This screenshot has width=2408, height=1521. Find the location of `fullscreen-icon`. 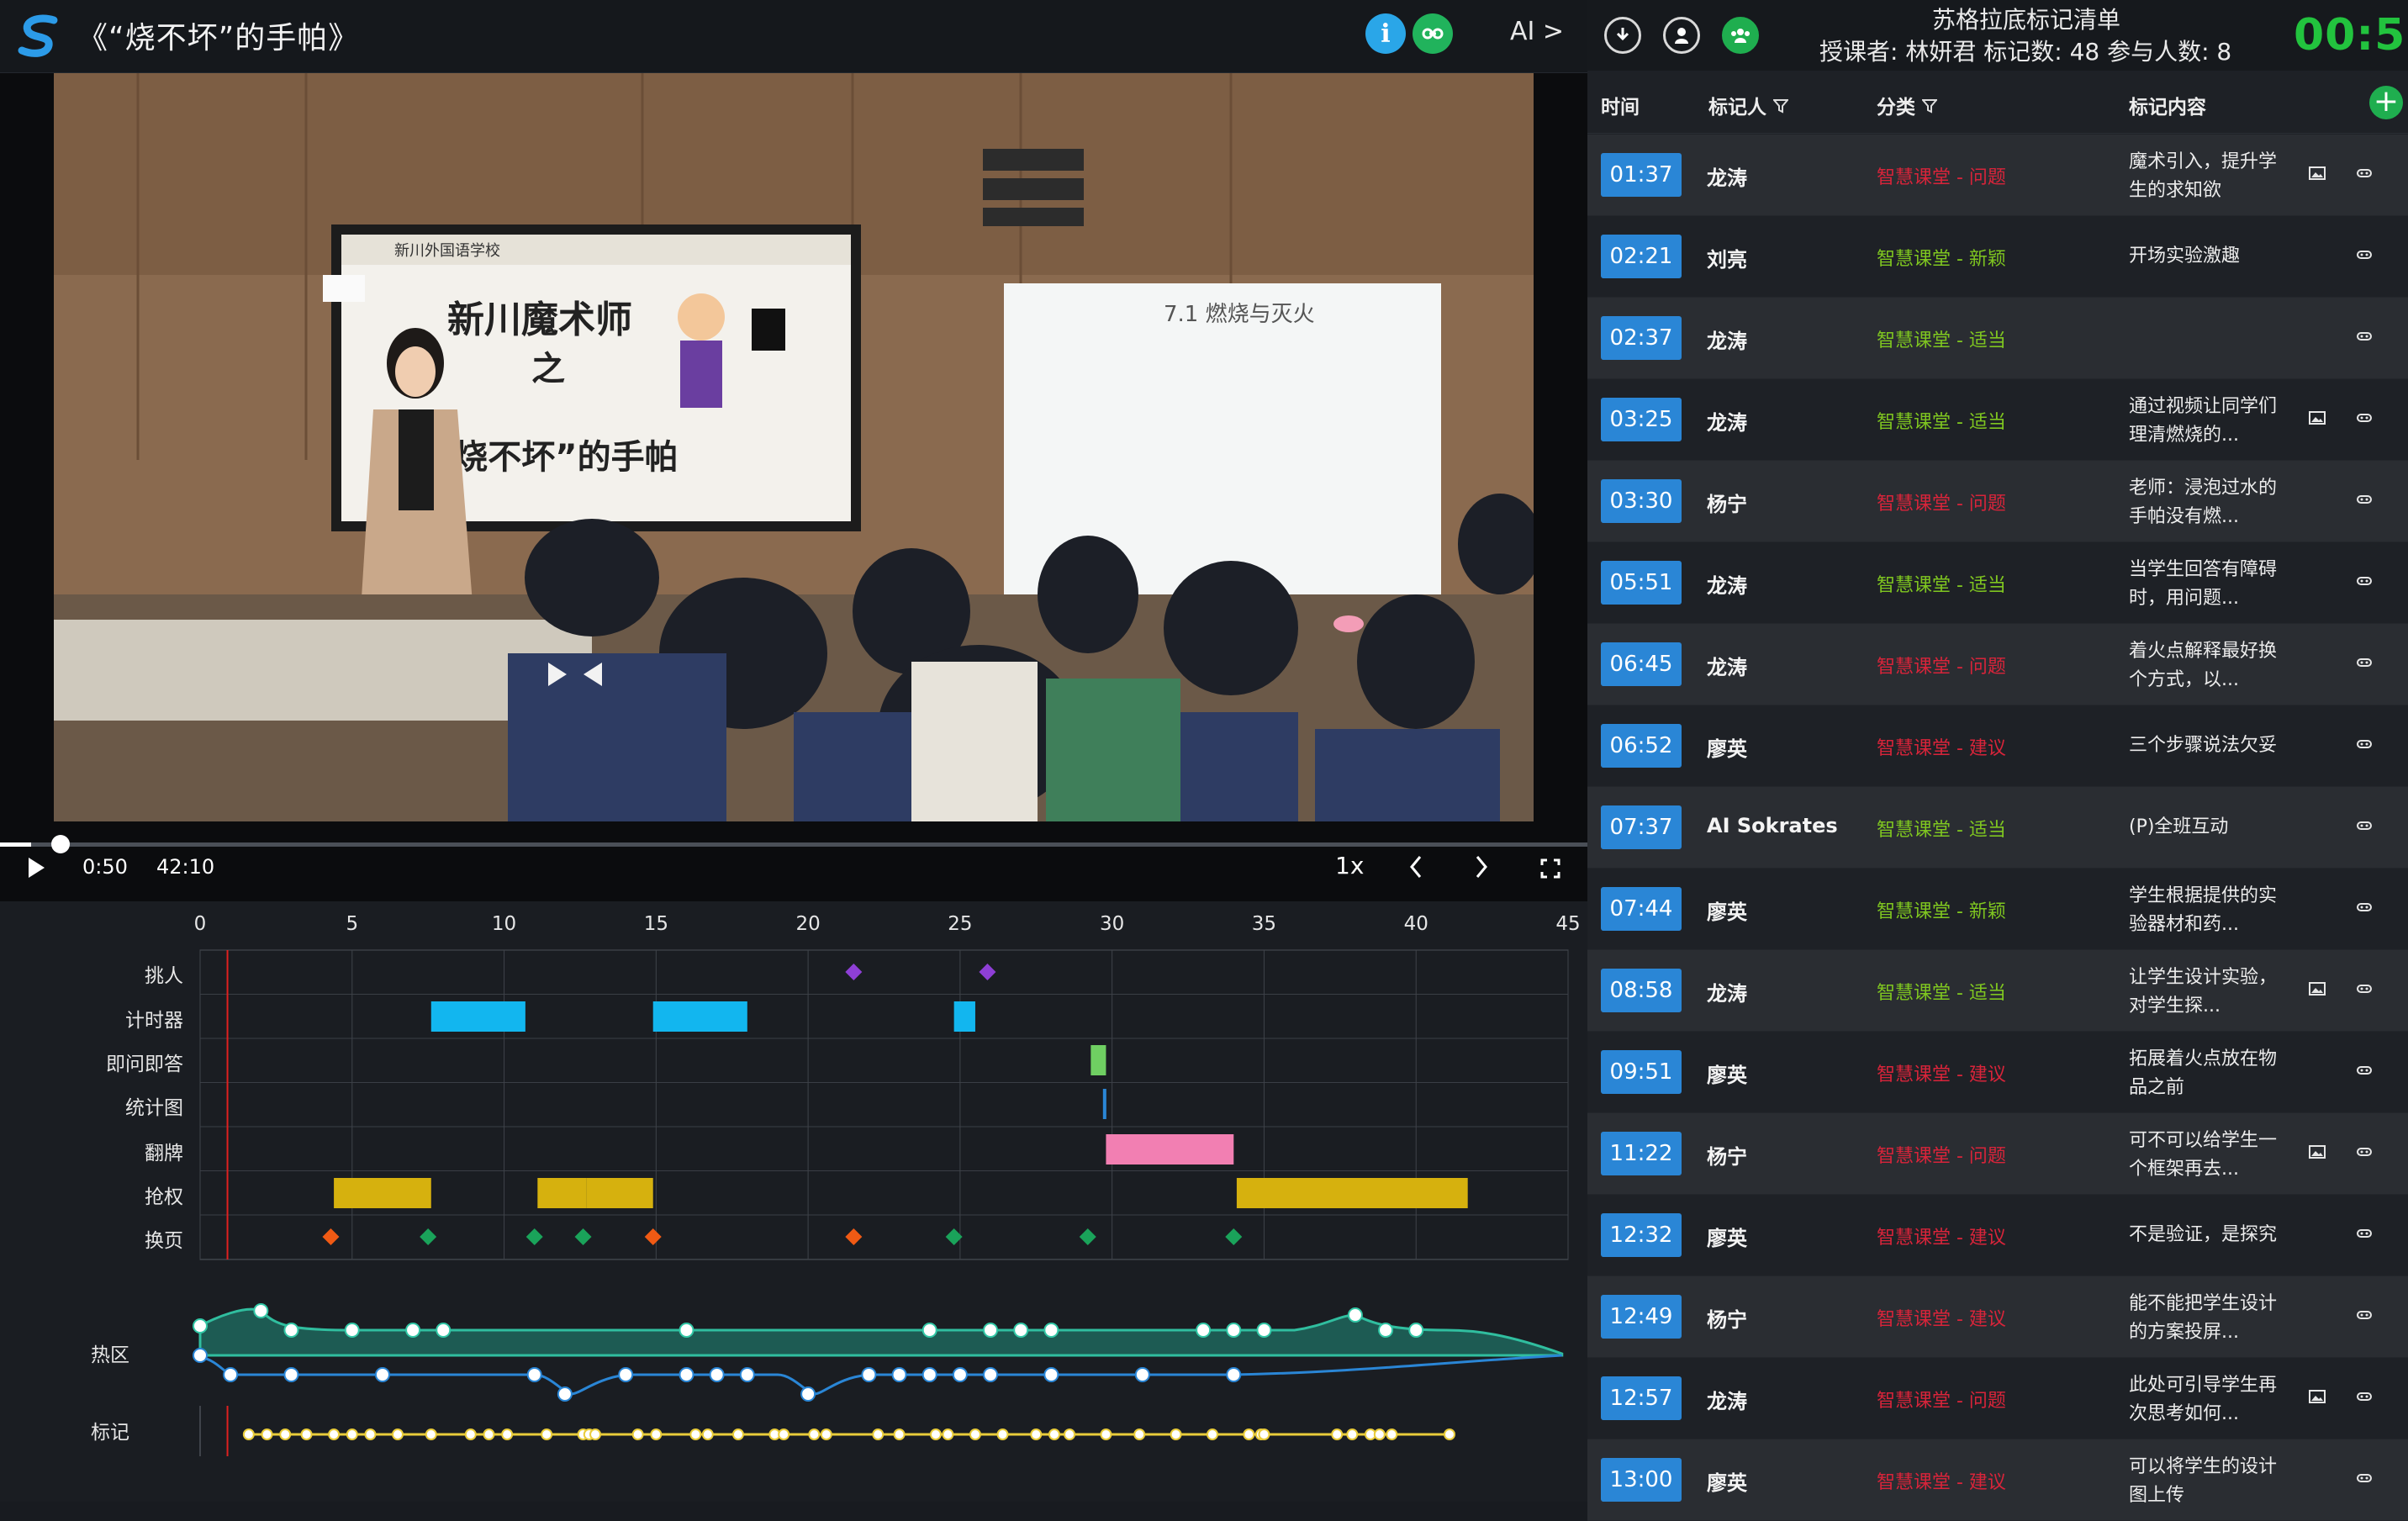

fullscreen-icon is located at coordinates (1550, 868).